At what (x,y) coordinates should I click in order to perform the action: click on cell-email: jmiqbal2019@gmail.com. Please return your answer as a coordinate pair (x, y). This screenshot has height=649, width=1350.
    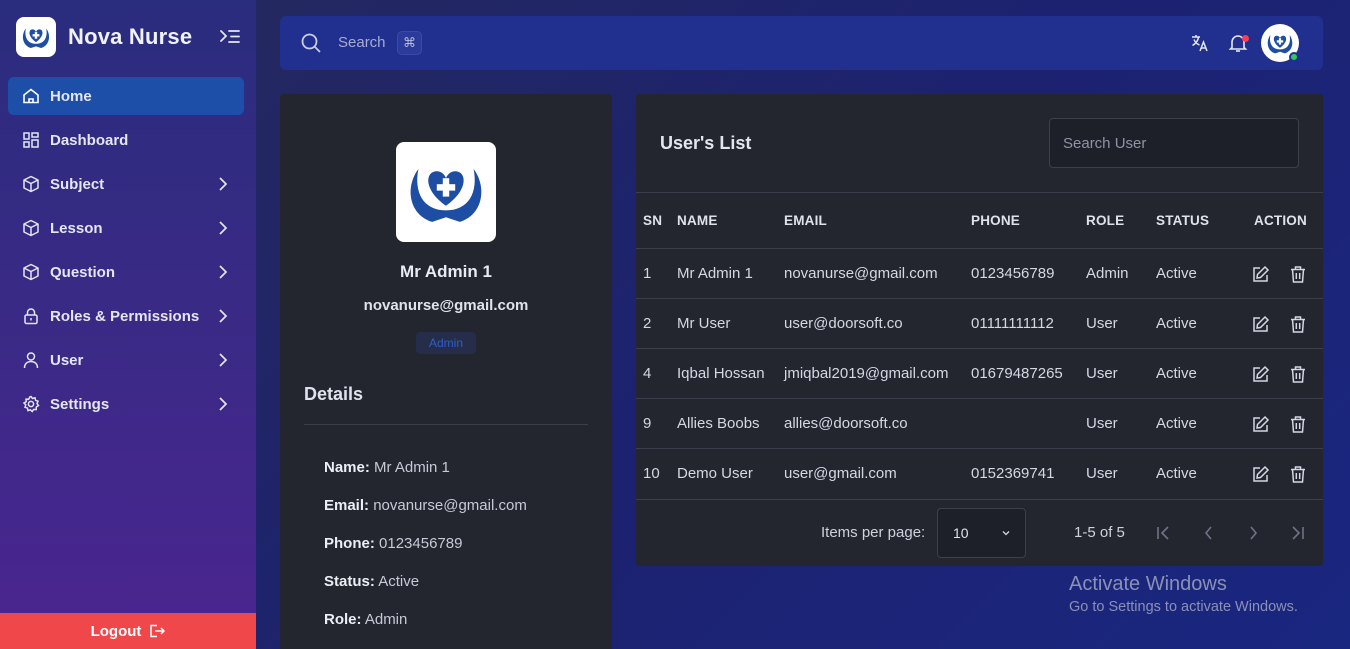
    Looking at the image, I should click on (866, 373).